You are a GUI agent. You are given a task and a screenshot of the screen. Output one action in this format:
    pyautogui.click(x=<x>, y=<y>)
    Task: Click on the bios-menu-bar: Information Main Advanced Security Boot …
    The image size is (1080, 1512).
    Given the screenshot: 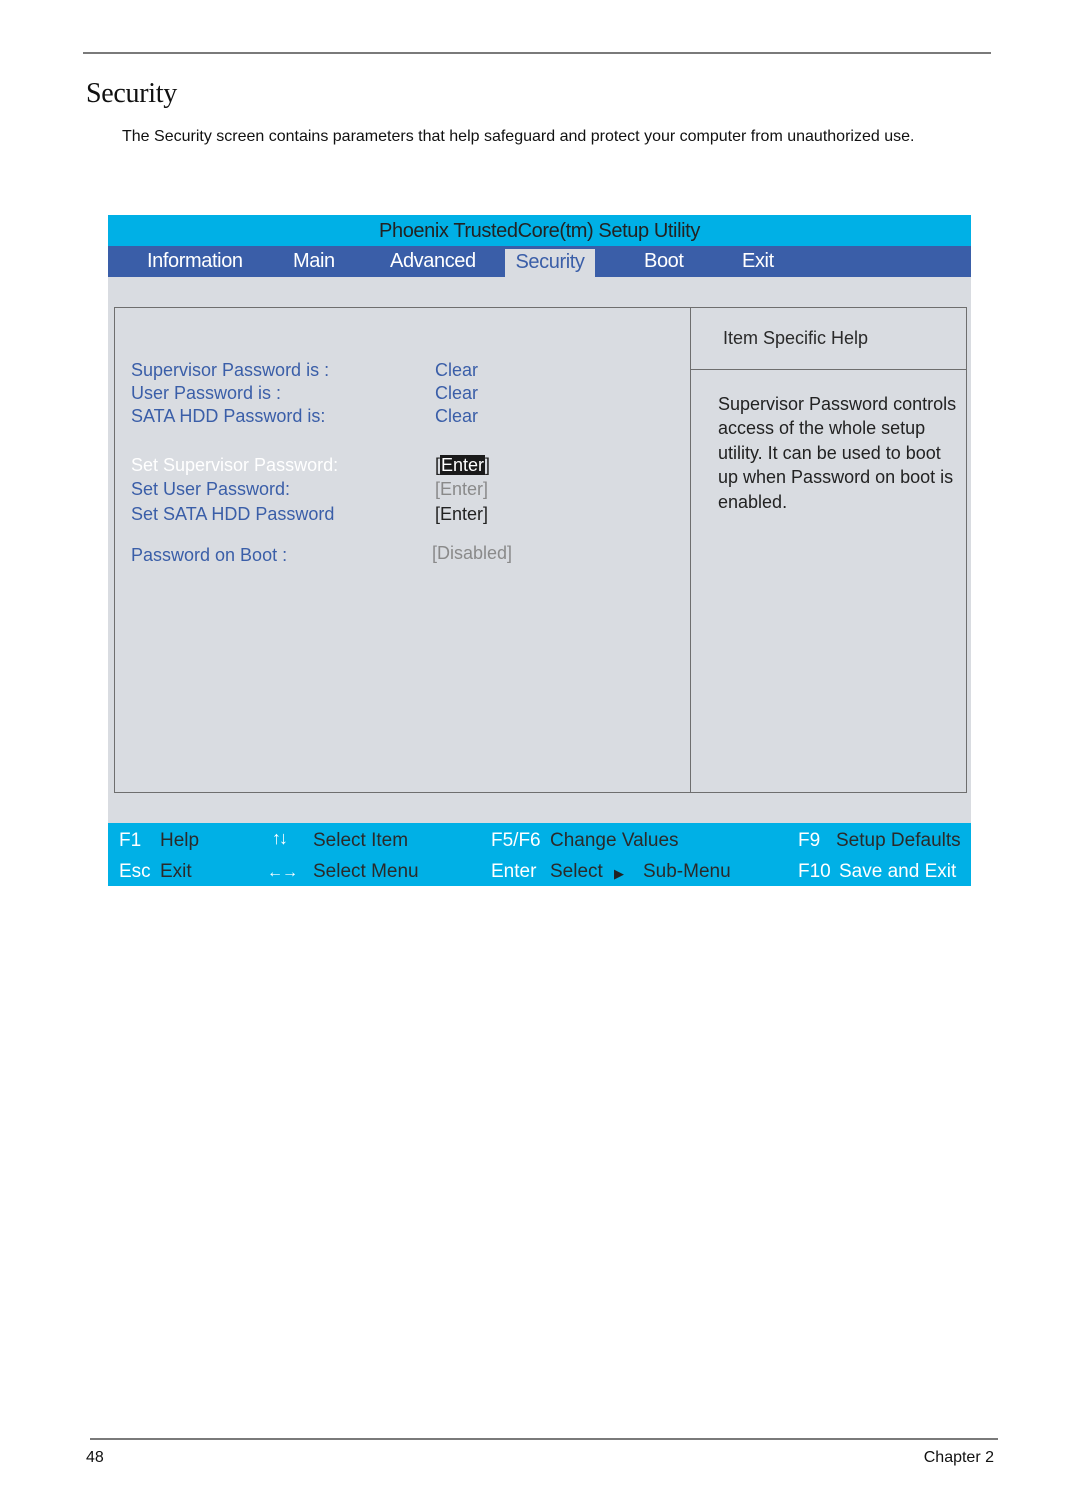 What is the action you would take?
    pyautogui.click(x=539, y=261)
    